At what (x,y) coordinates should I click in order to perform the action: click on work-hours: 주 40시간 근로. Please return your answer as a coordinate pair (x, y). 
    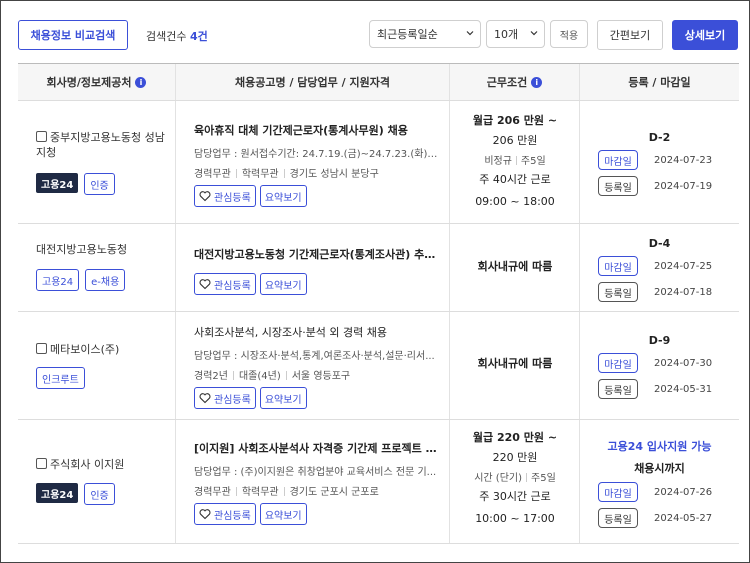
    Looking at the image, I should click on (515, 179).